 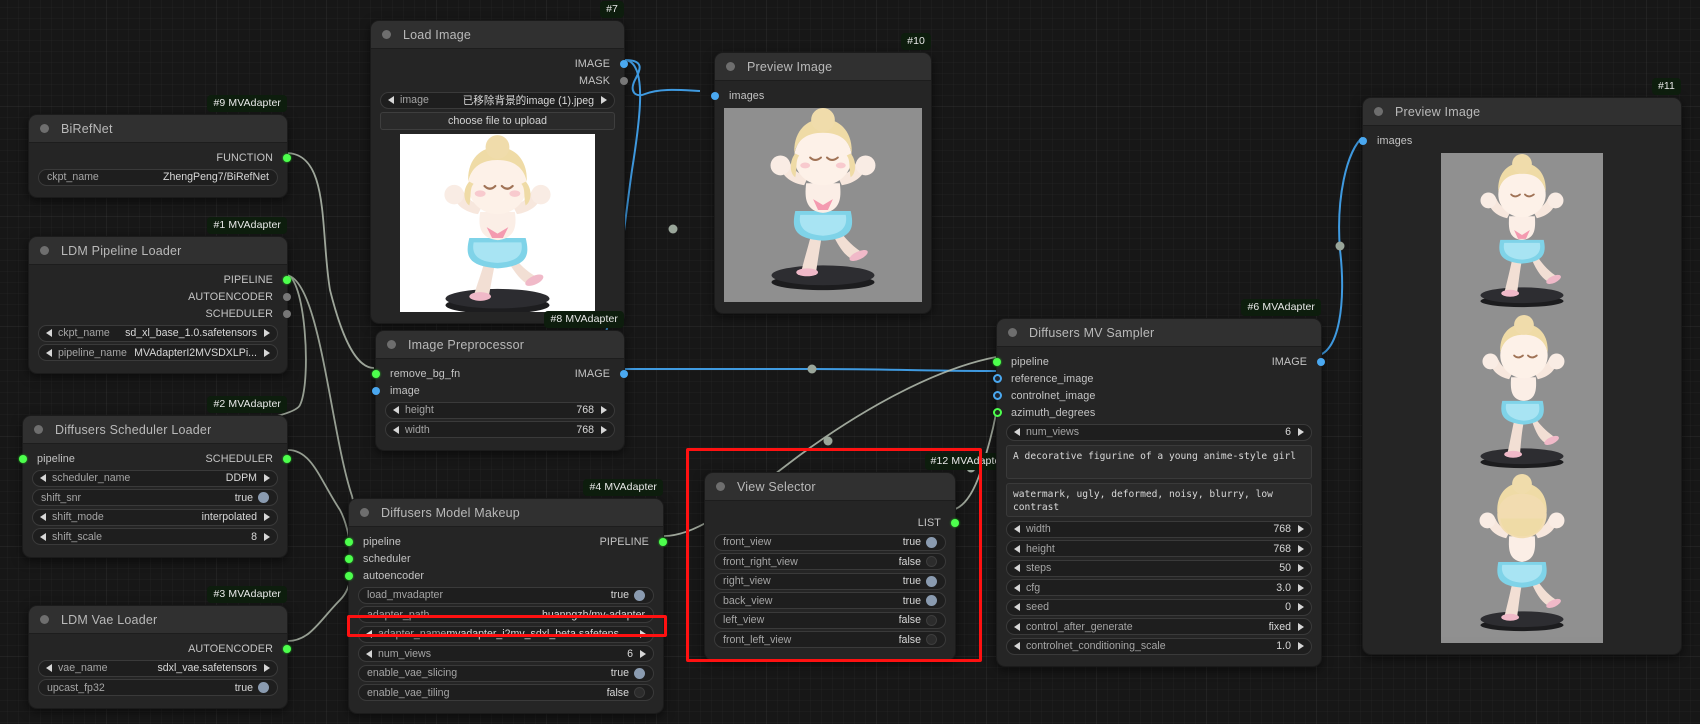 What do you see at coordinates (506, 673) in the screenshot?
I see `widget-enable-vae-slicing: enable_vae_slicing true` at bounding box center [506, 673].